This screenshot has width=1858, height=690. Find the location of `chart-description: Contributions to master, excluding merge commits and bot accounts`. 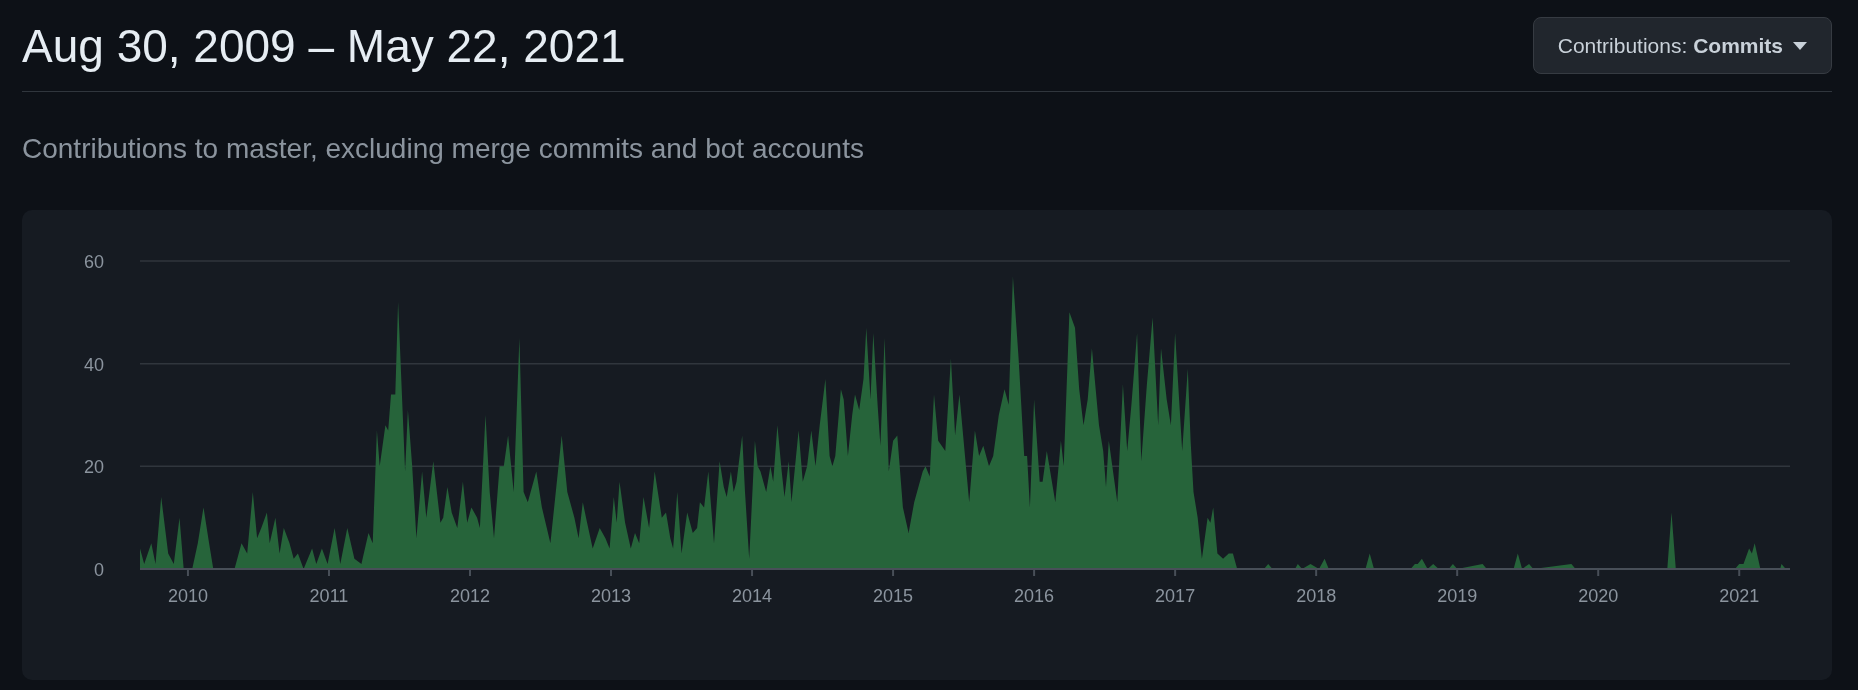

chart-description: Contributions to master, excluding merge commits and bot accounts is located at coordinates (443, 149).